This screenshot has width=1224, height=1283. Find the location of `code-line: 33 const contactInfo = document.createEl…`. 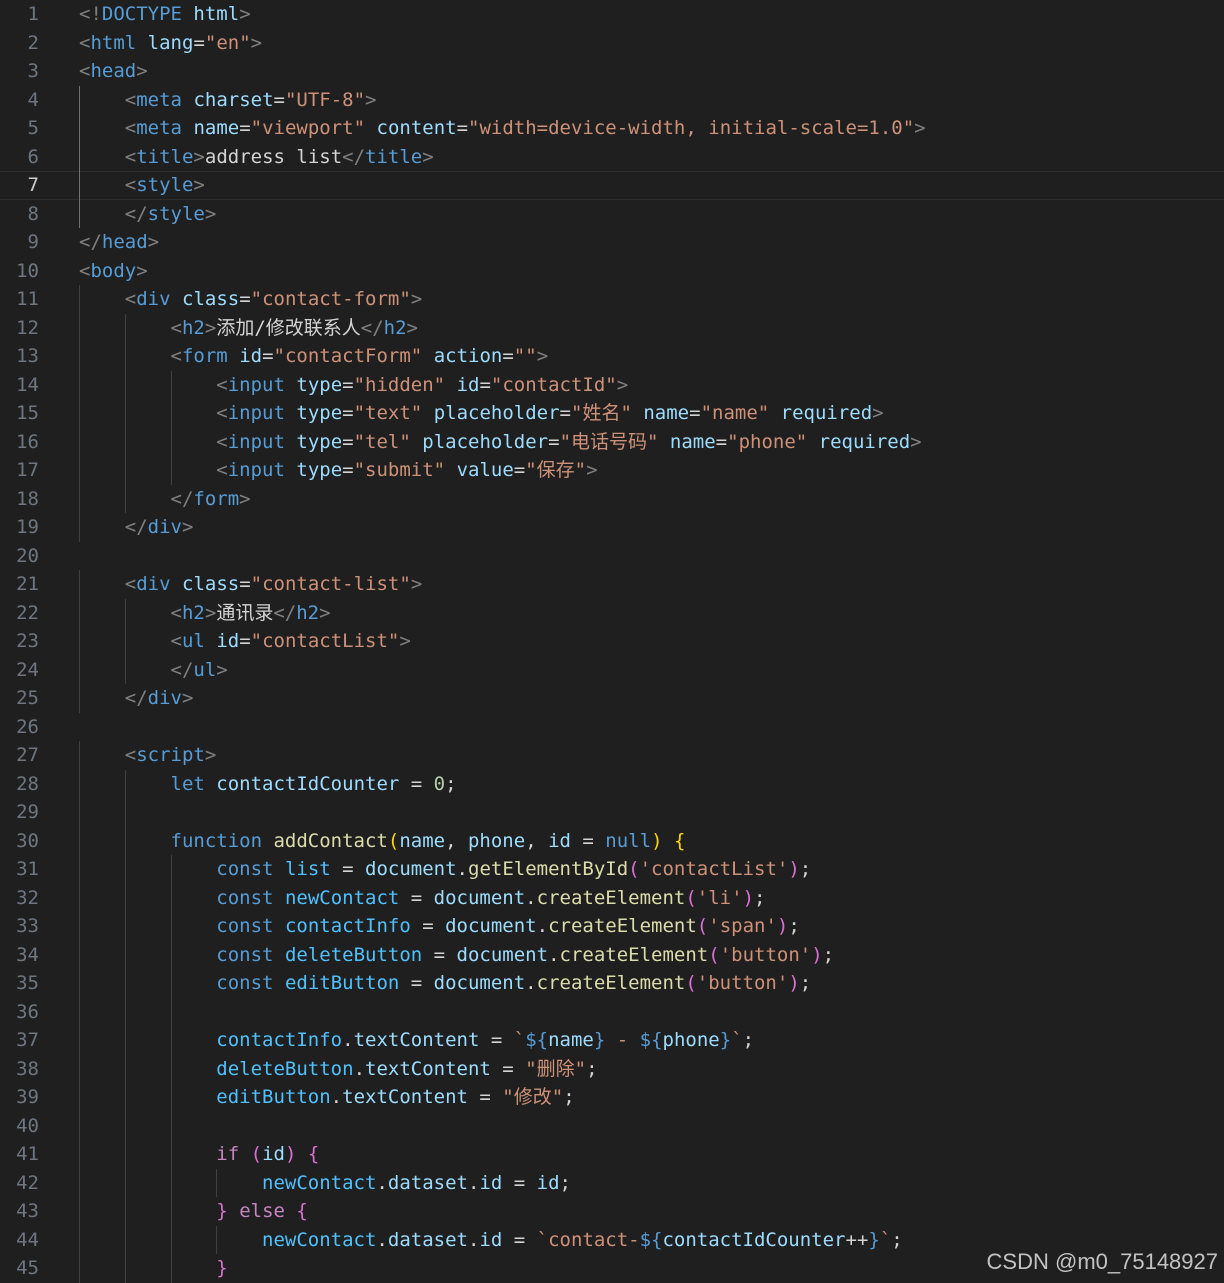

code-line: 33 const contactInfo = document.createEl… is located at coordinates (612, 926).